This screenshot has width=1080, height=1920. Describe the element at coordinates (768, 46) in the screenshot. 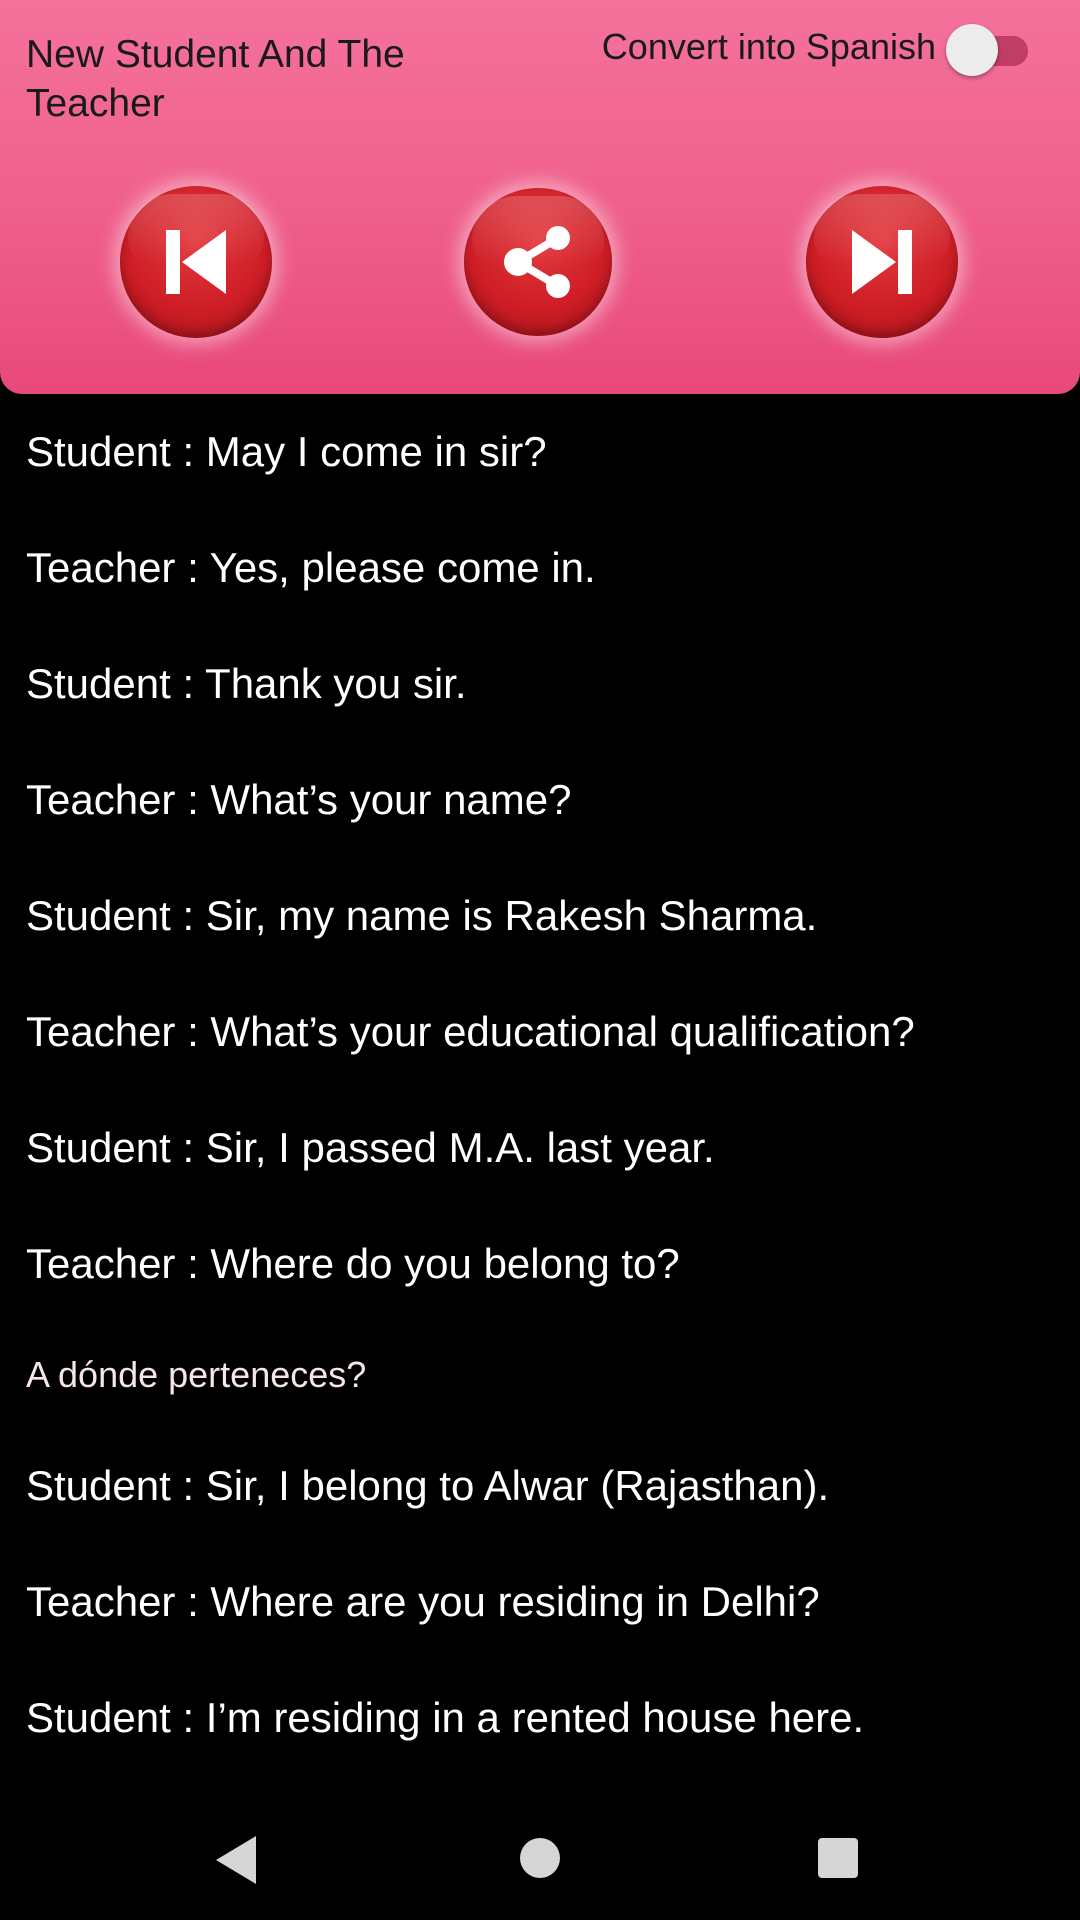

I see `convert-spanish-label: Convert into Spanish` at that location.